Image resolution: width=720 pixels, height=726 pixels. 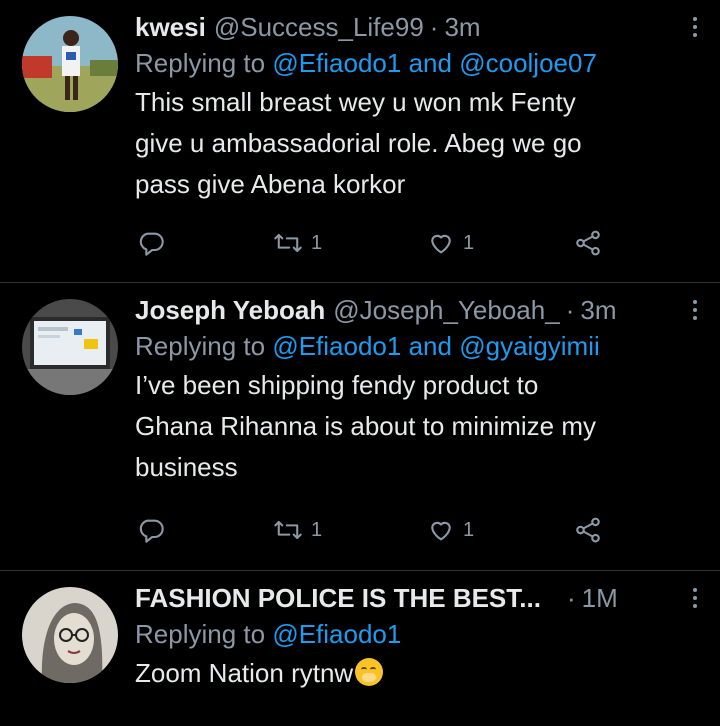 What do you see at coordinates (244, 673) in the screenshot?
I see `tweet-text: Zoom Nation rytnw` at bounding box center [244, 673].